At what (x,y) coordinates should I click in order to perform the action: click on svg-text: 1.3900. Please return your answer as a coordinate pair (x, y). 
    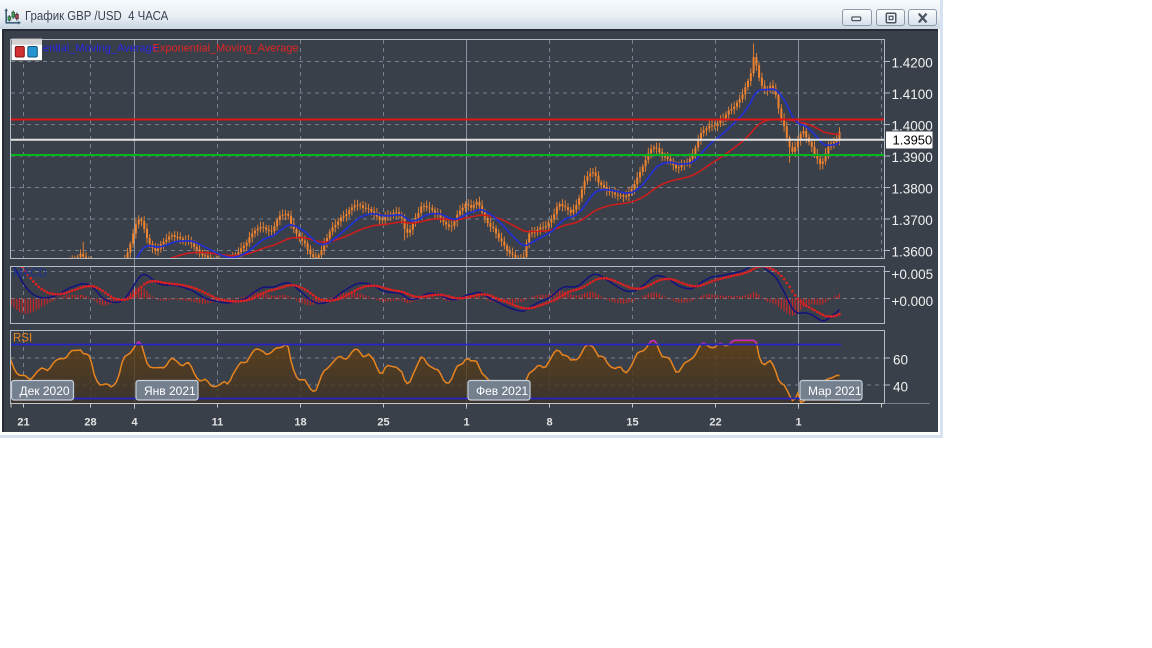
    Looking at the image, I should click on (912, 157).